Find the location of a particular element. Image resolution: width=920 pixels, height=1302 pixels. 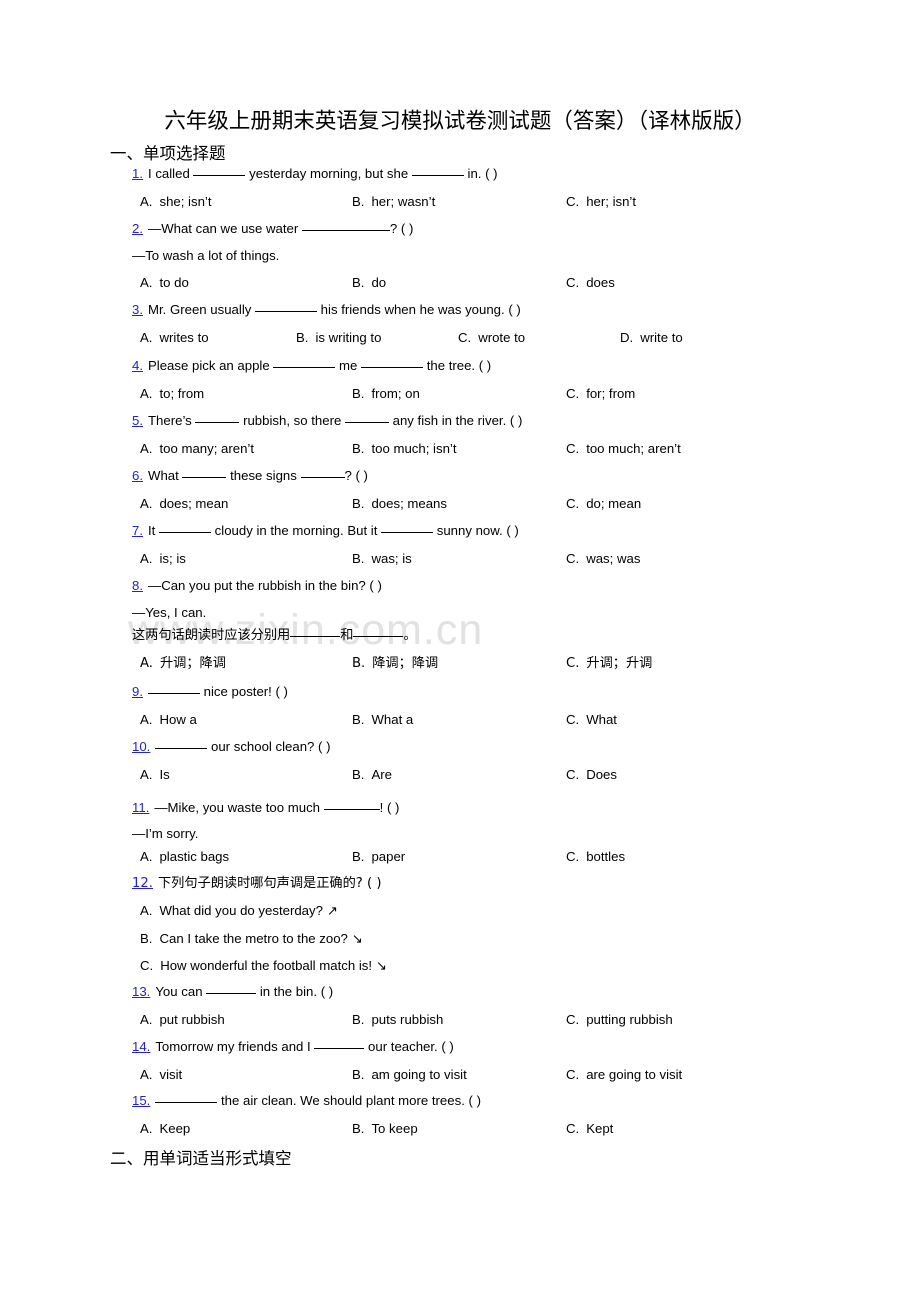

option-b: B. was; is is located at coordinates (382, 558).